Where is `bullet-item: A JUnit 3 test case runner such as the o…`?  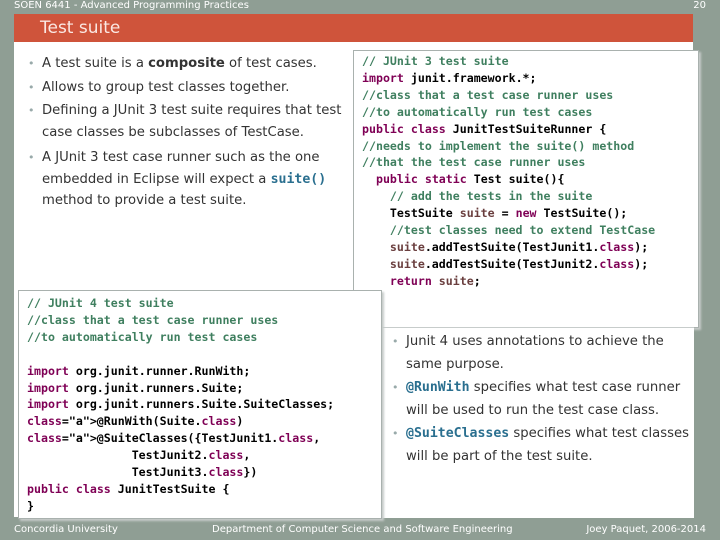 bullet-item: A JUnit 3 test case runner such as the o… is located at coordinates (188, 179).